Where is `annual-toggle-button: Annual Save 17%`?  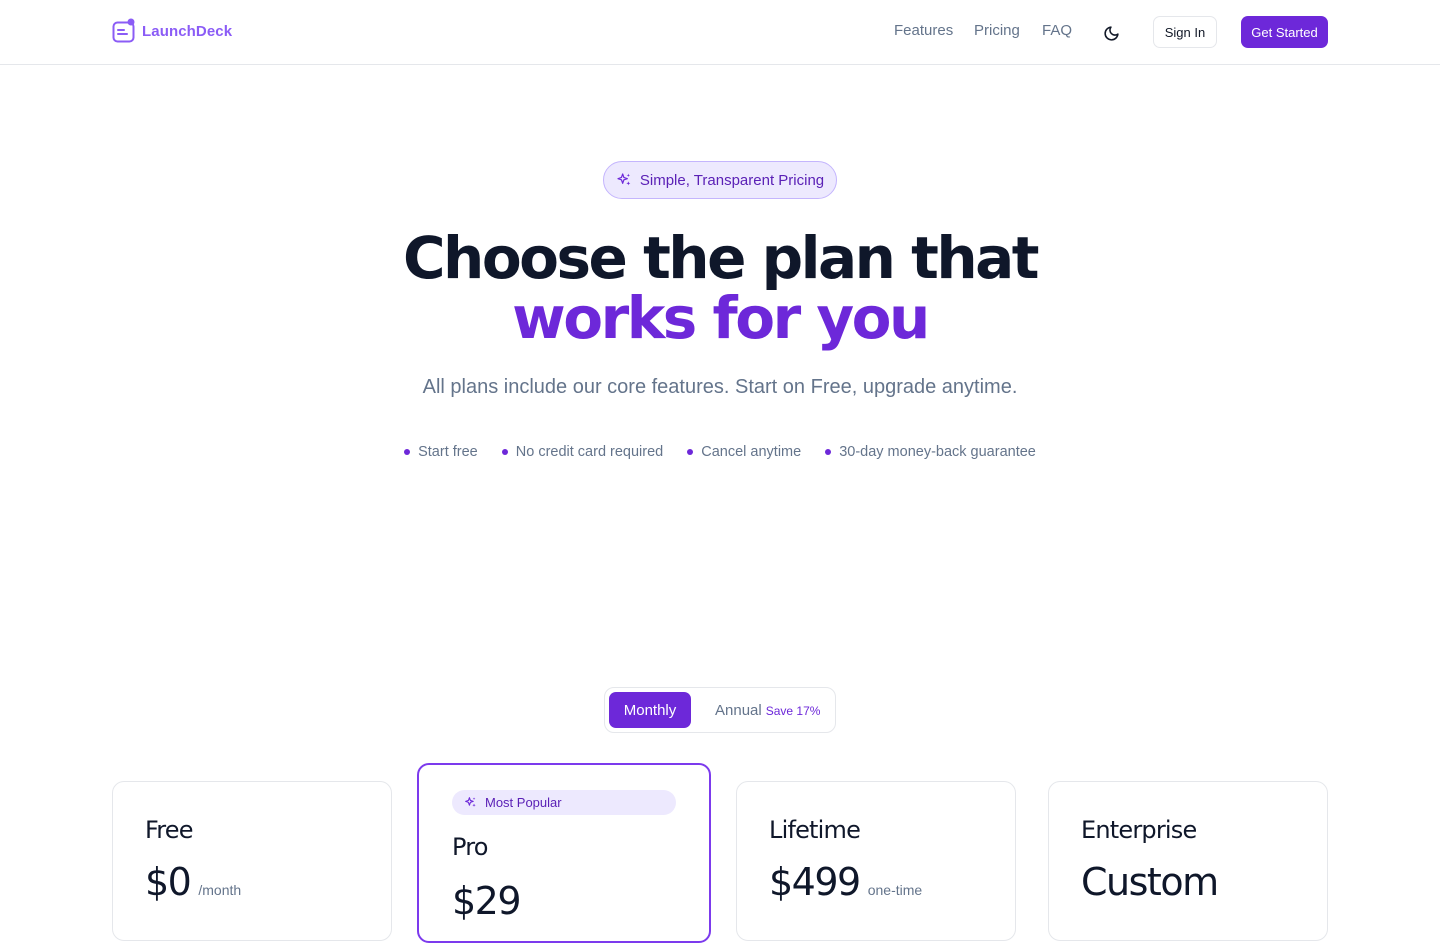
annual-toggle-button: Annual Save 17% is located at coordinates (767, 710).